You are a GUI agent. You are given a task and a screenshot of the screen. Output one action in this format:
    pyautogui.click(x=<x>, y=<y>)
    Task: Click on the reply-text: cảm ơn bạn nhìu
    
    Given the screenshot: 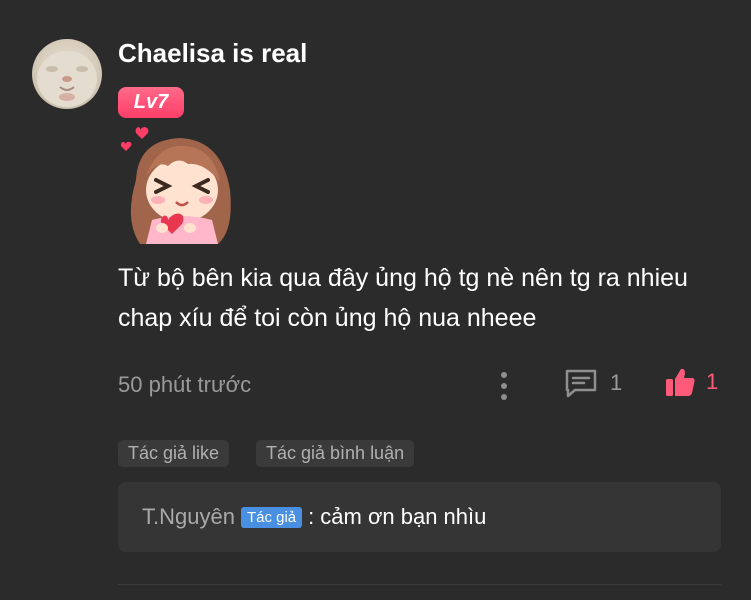 What is the action you would take?
    pyautogui.click(x=403, y=516)
    